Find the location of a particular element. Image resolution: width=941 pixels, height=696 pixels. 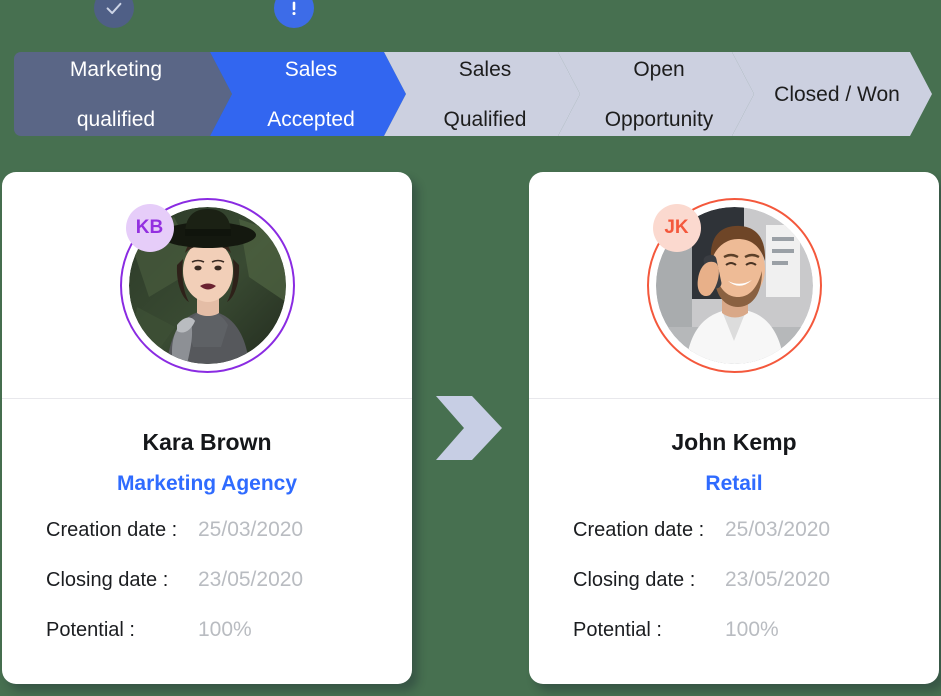

person-company-link: Marketing Agency is located at coordinates (207, 484).